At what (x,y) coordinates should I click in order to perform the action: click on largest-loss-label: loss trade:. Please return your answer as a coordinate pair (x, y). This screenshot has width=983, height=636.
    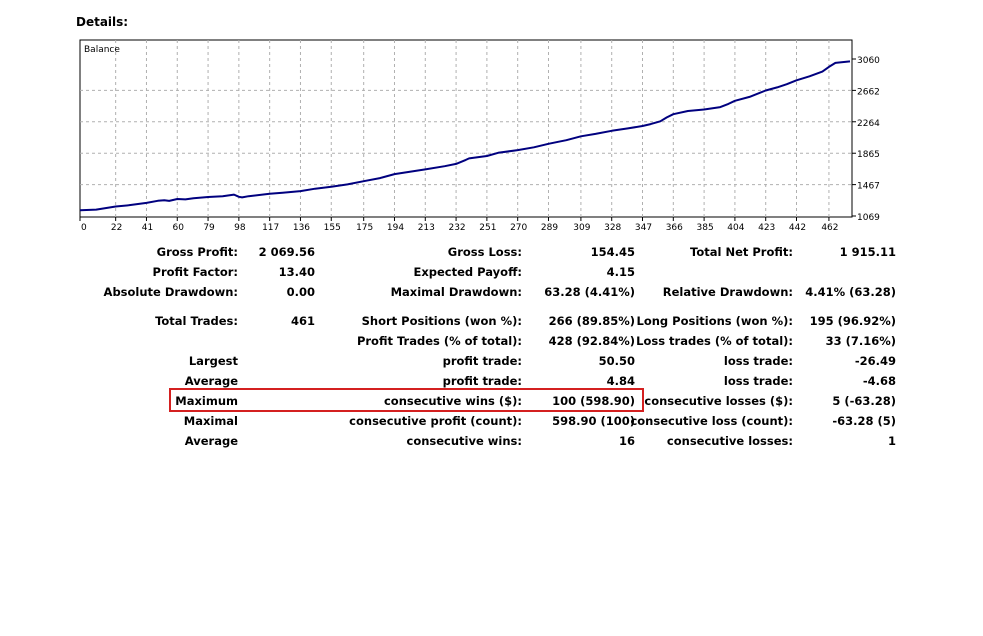
    Looking at the image, I should click on (758, 361).